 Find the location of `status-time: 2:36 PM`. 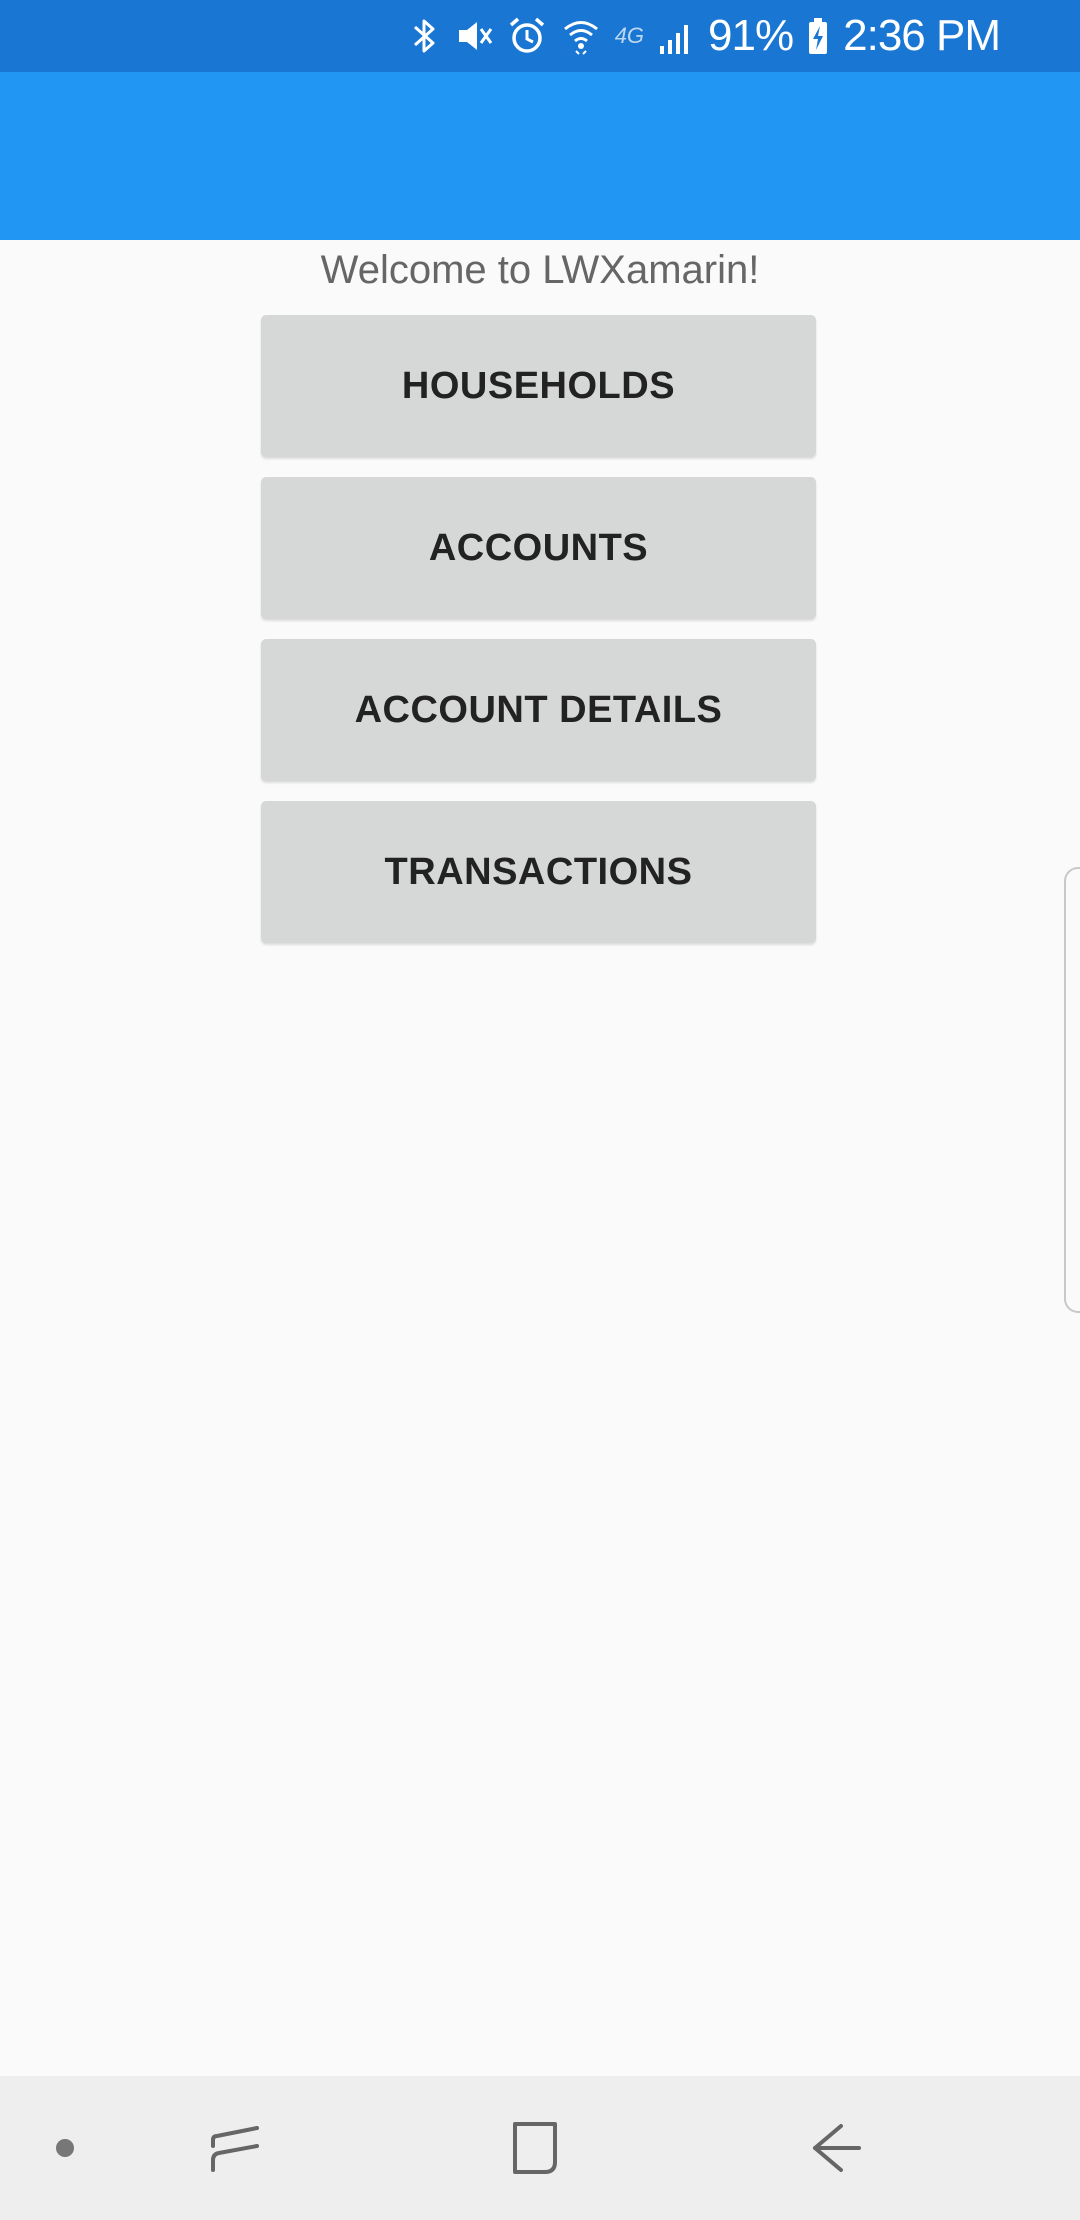

status-time: 2:36 PM is located at coordinates (922, 35).